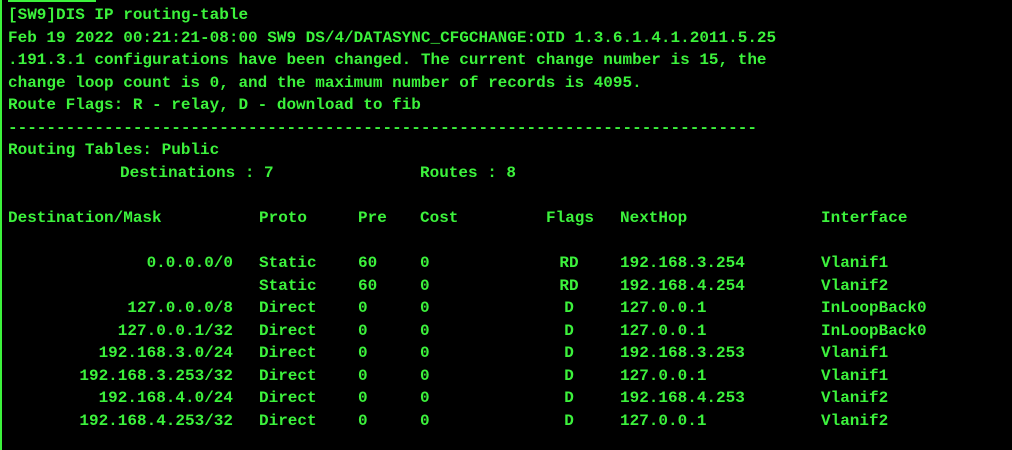  I want to click on header-pre: Pre, so click(372, 217).